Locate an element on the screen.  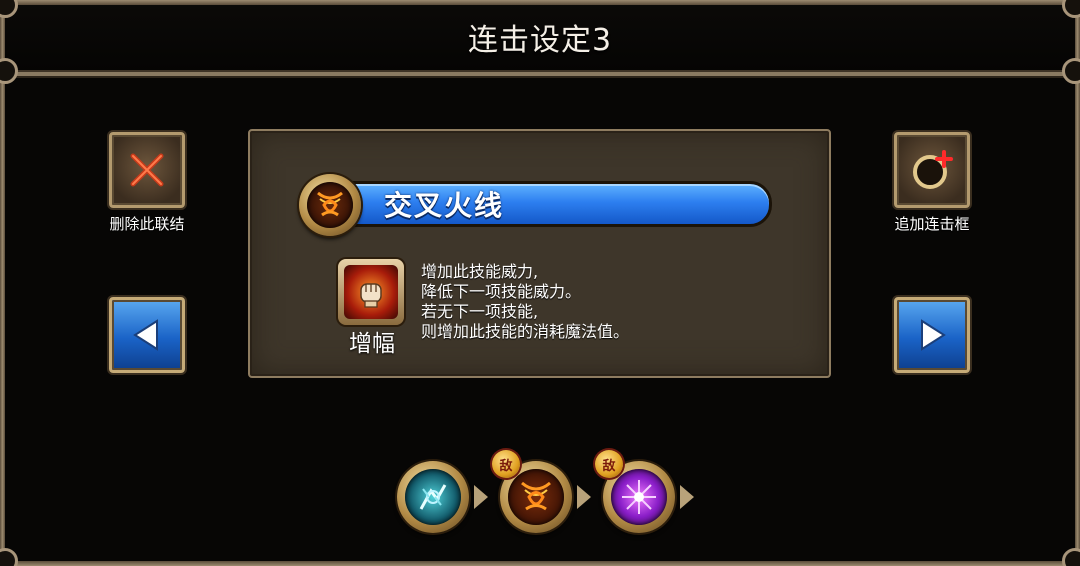
delete-link-button is located at coordinates (147, 170).